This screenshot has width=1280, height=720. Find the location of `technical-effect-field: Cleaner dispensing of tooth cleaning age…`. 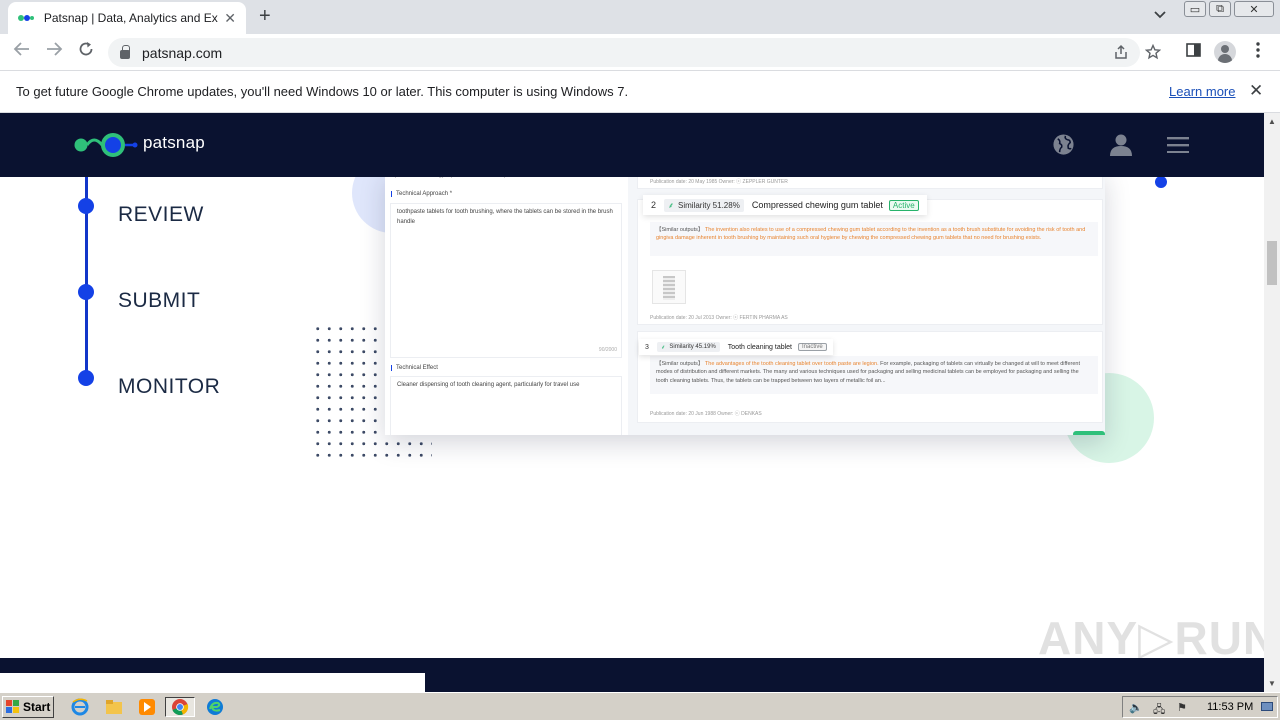

technical-effect-field: Cleaner dispensing of tooth cleaning age… is located at coordinates (506, 405).